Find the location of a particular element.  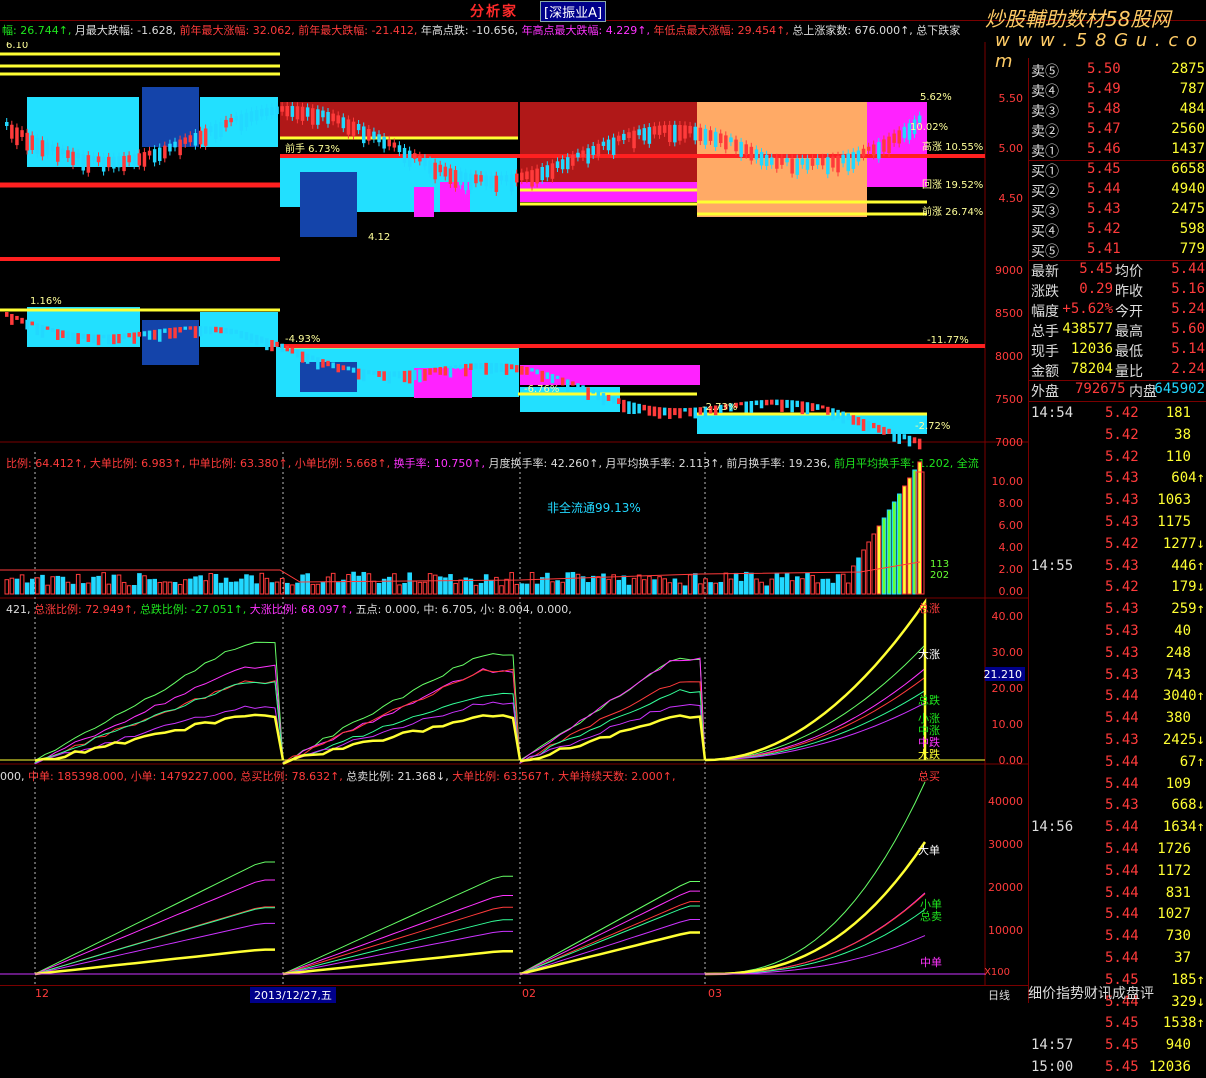

ask-label: 卖② is located at coordinates (1045, 132).